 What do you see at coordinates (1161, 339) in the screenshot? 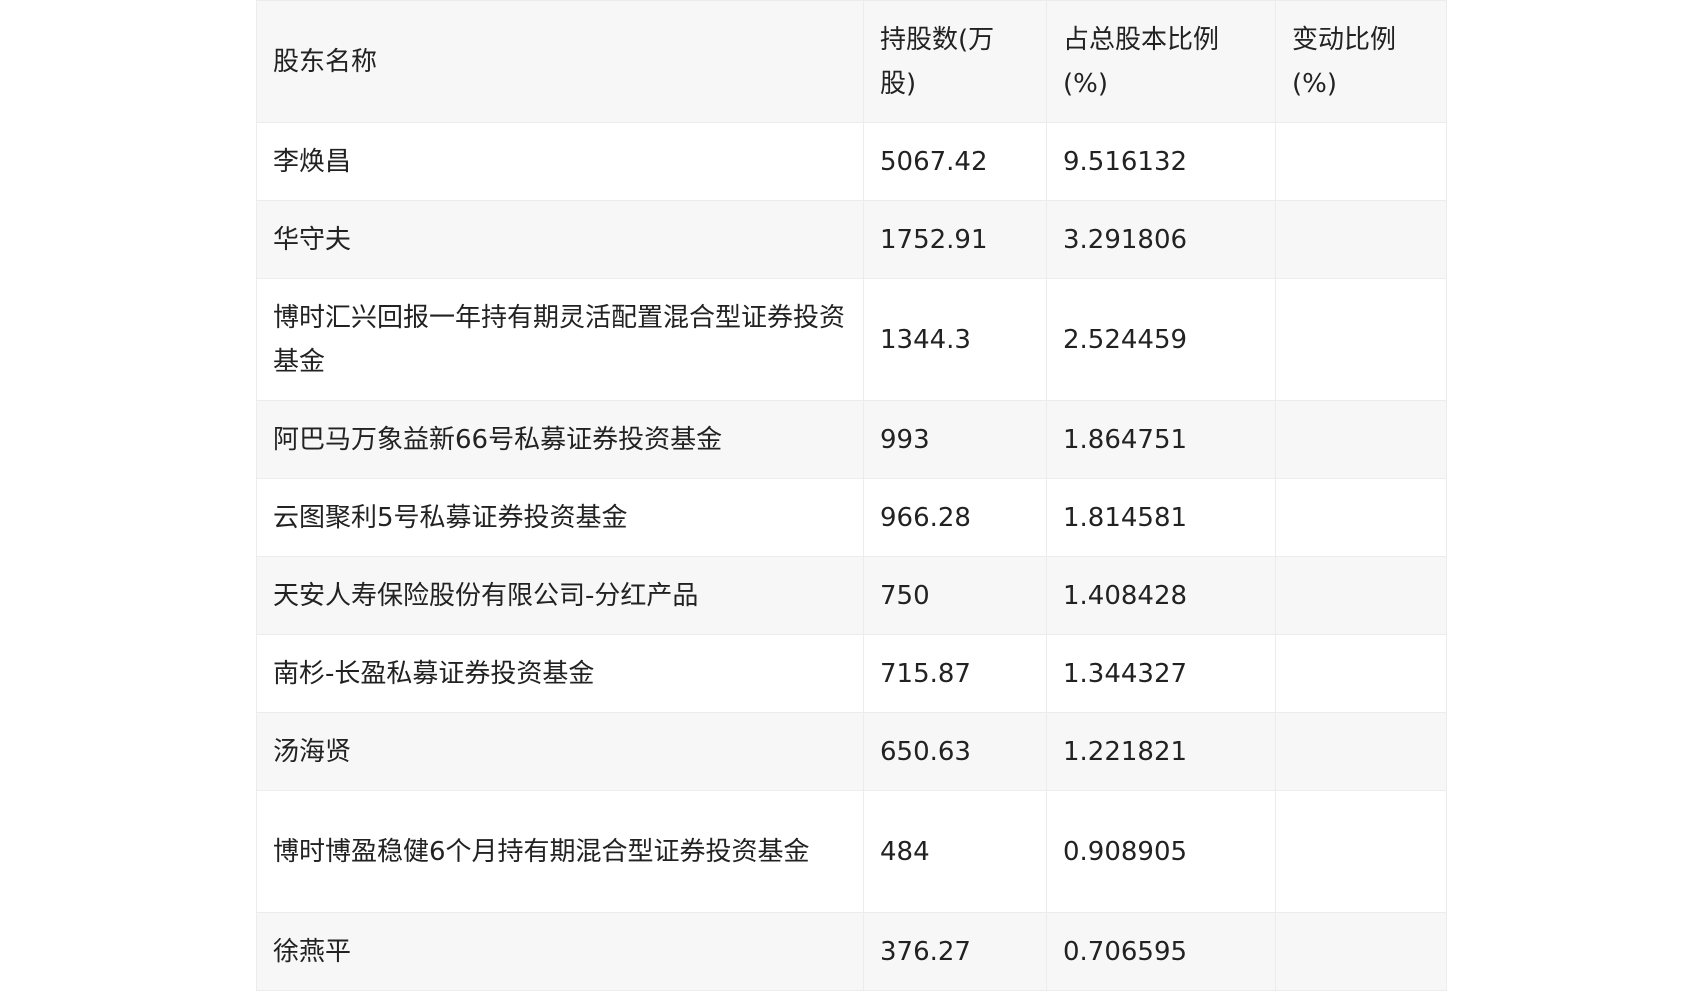
I see `cell-share-ratio: 2.524459` at bounding box center [1161, 339].